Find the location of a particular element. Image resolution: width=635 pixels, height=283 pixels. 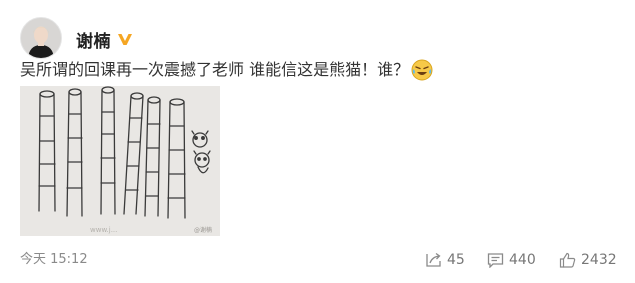

post-text-wrap: 吴所谓的回课再一次震撼了老师 谁能信这是熊猫！谁？ is located at coordinates (226, 70).